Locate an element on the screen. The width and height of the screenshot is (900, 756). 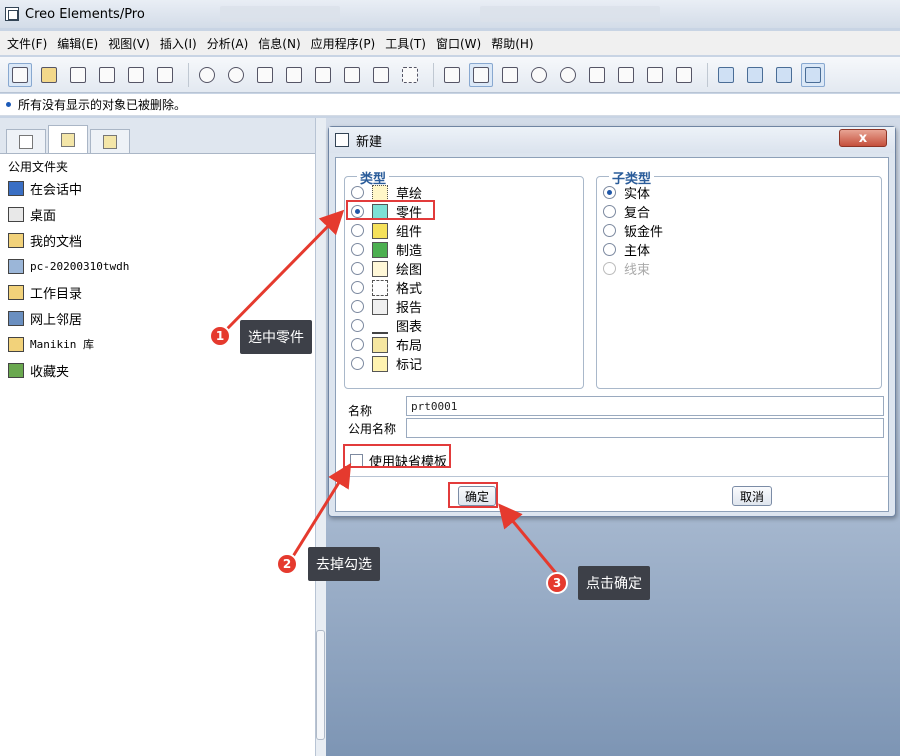
zoom-in-icon is located at coordinates (539, 74).